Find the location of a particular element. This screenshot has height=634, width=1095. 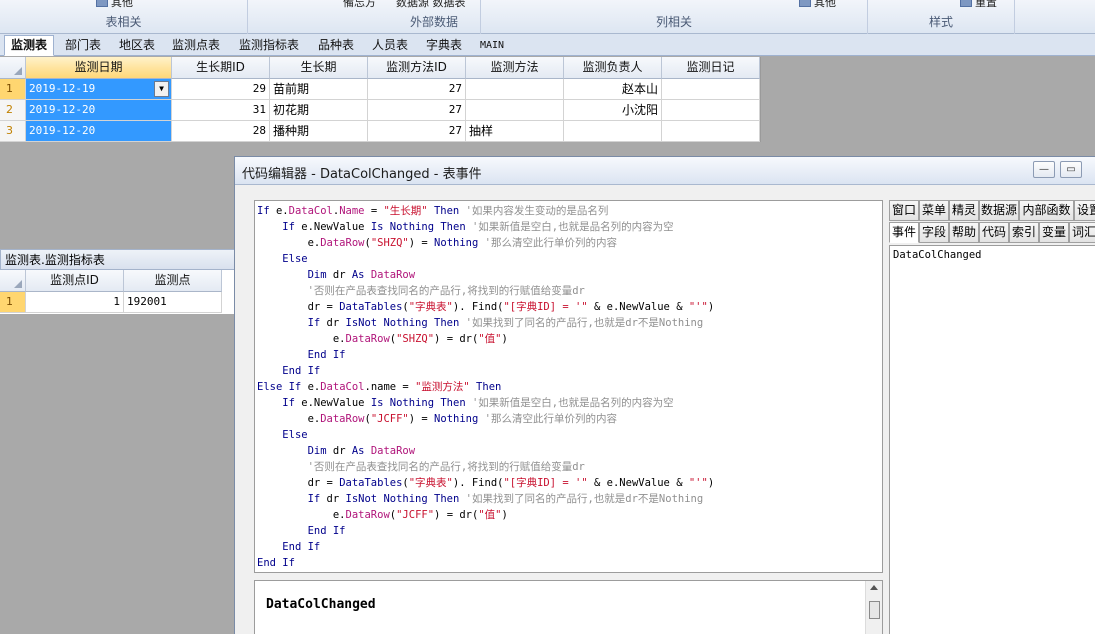

scroll-up-icon is located at coordinates (874, 587).